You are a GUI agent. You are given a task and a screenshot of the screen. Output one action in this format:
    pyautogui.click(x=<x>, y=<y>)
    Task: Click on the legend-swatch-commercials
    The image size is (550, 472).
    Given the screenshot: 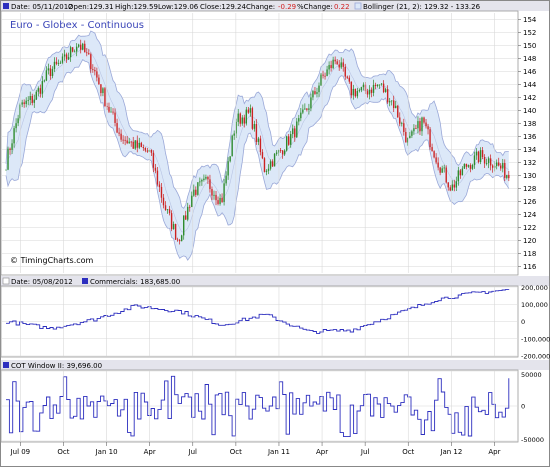 What is the action you would take?
    pyautogui.click(x=85, y=281)
    